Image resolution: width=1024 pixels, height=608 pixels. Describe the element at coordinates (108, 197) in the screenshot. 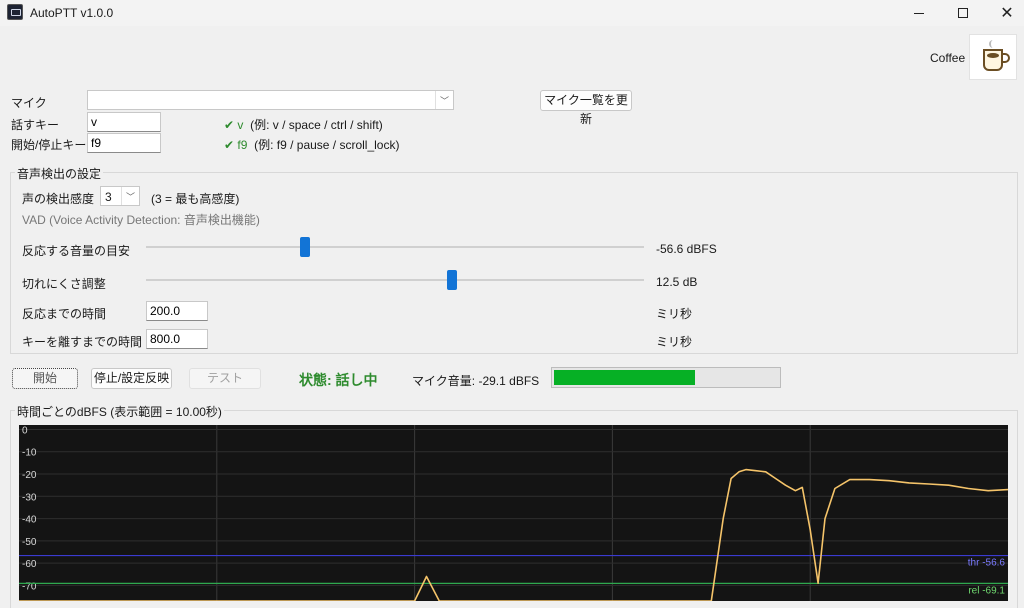

I see `sensitivity-value: 3` at that location.